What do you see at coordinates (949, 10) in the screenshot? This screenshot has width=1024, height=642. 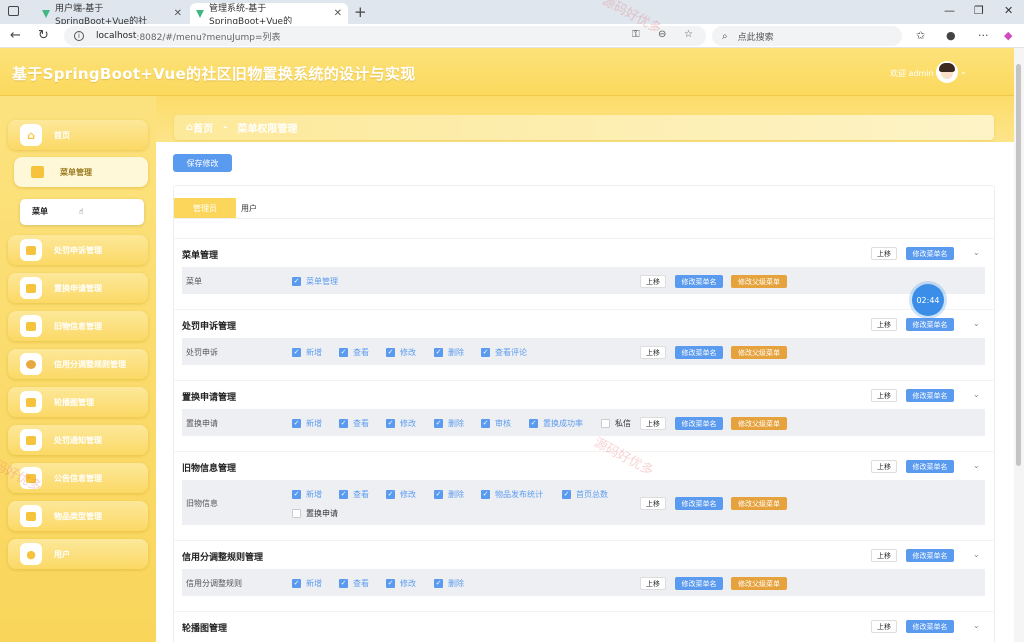 I see `minimize-icon: —` at bounding box center [949, 10].